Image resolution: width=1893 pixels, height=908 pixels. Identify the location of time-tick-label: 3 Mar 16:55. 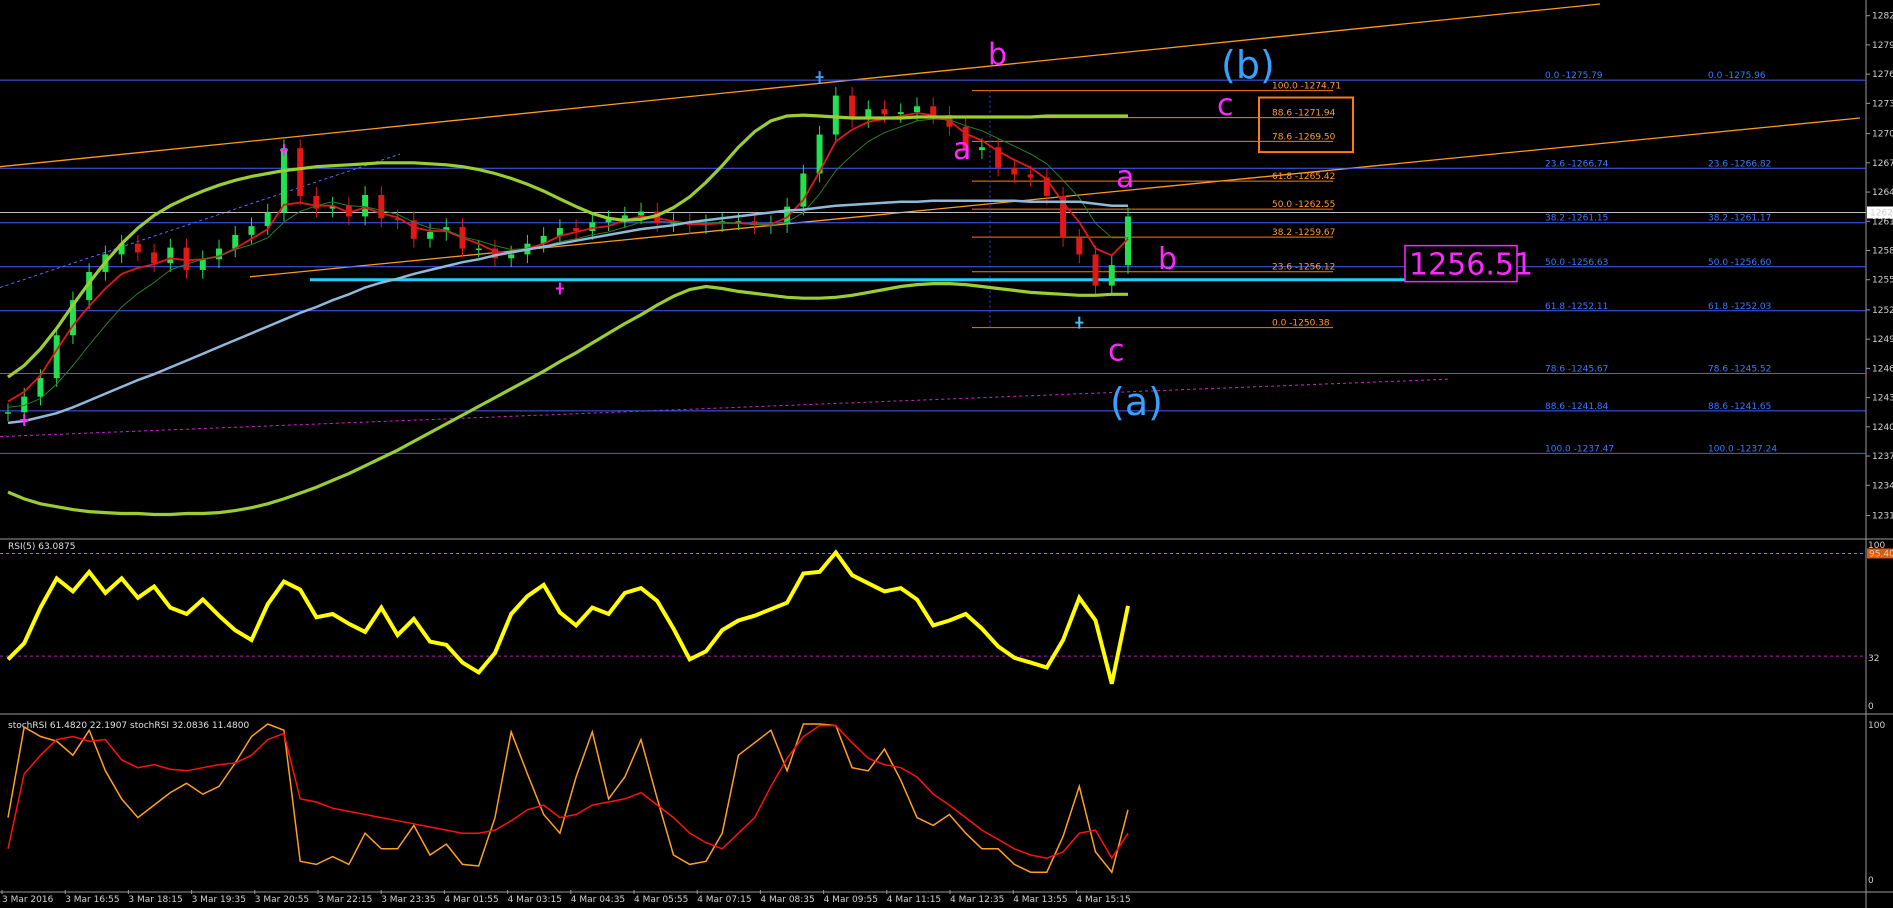
(92, 900).